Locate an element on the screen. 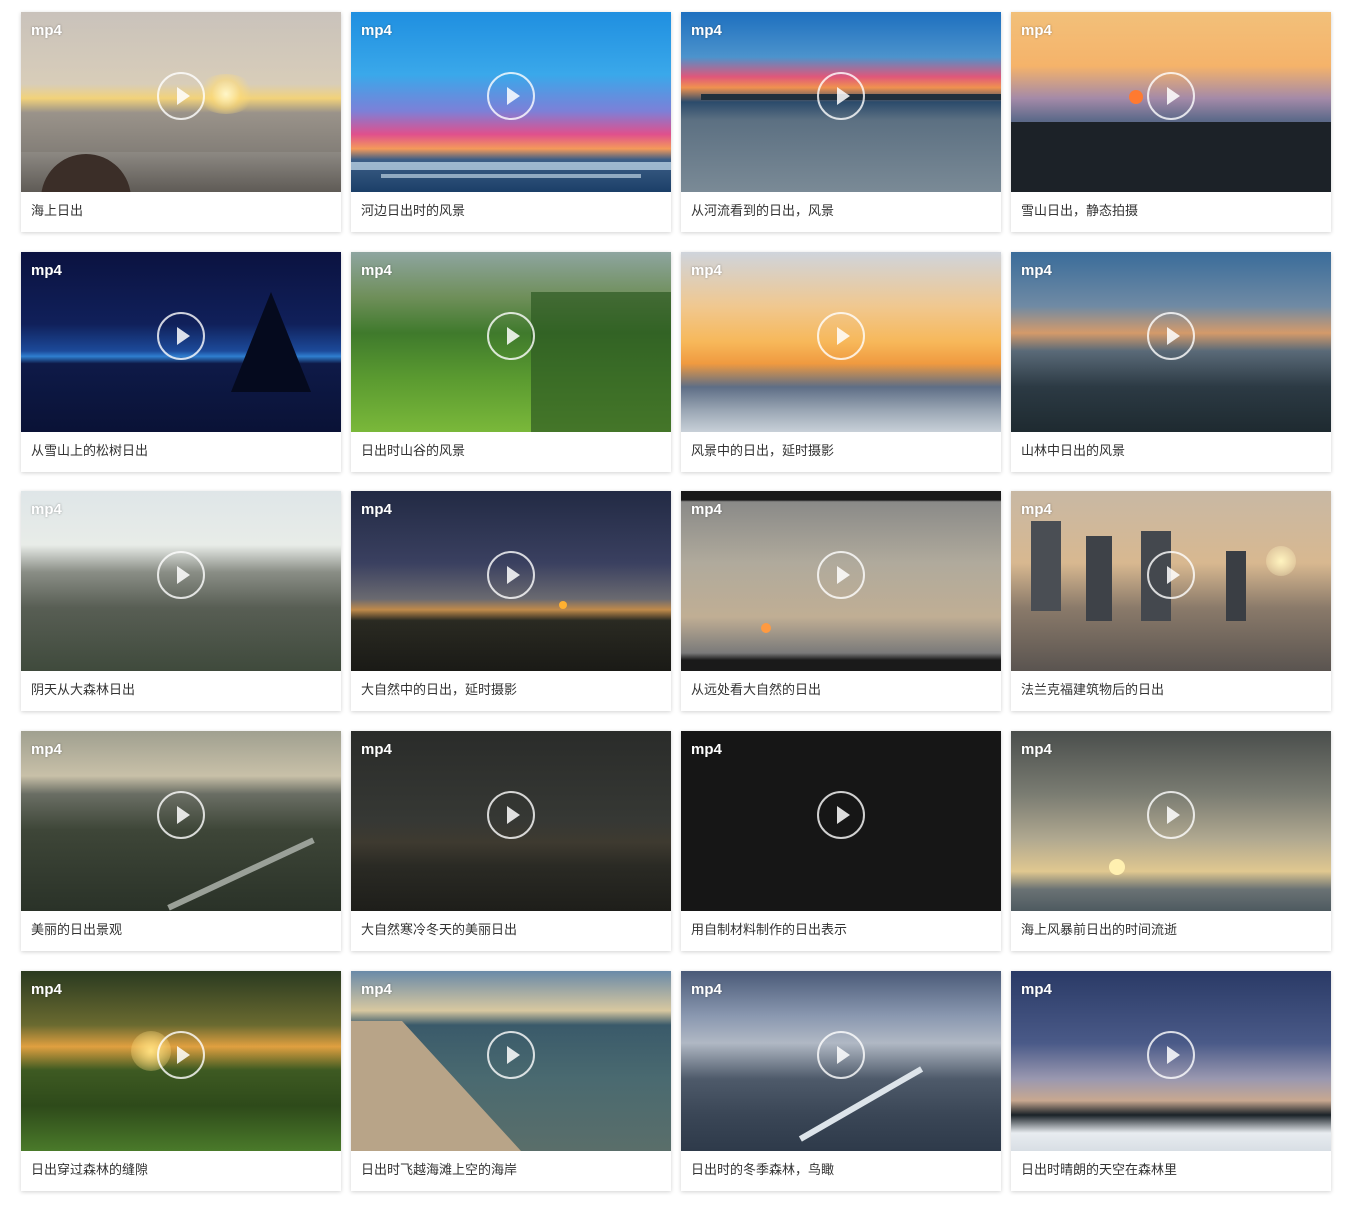 The width and height of the screenshot is (1350, 1212). video-card: mp4 日出时晴朗的天空在森林里 is located at coordinates (1171, 1081).